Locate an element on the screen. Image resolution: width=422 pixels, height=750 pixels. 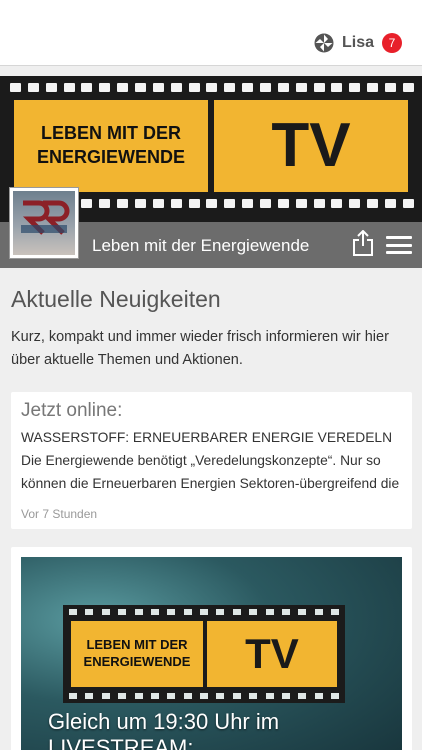
banner-title-panel: LEBEN MIT DER ENERGIEWENDE is located at coordinates (111, 146).